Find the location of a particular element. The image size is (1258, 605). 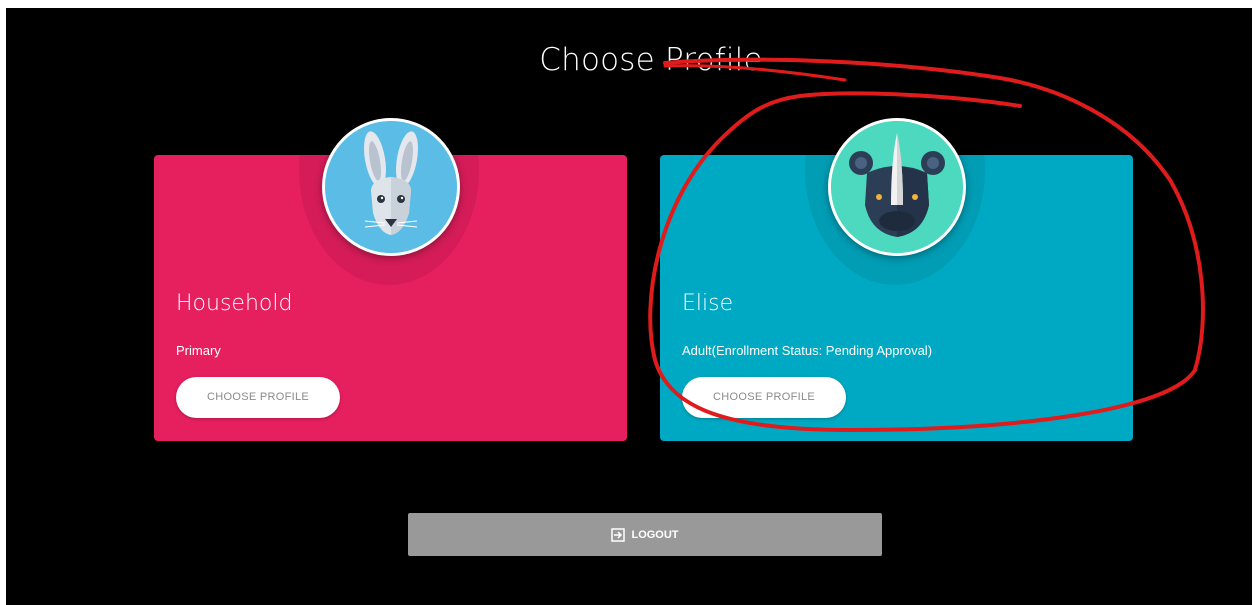

avatar-elise is located at coordinates (897, 187).